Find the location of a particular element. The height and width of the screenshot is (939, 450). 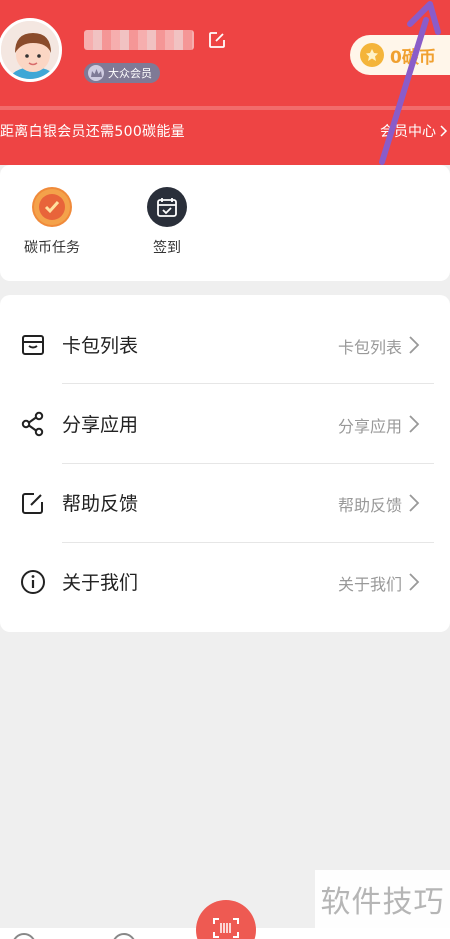

member-center-link: 会员中心 is located at coordinates (414, 131).